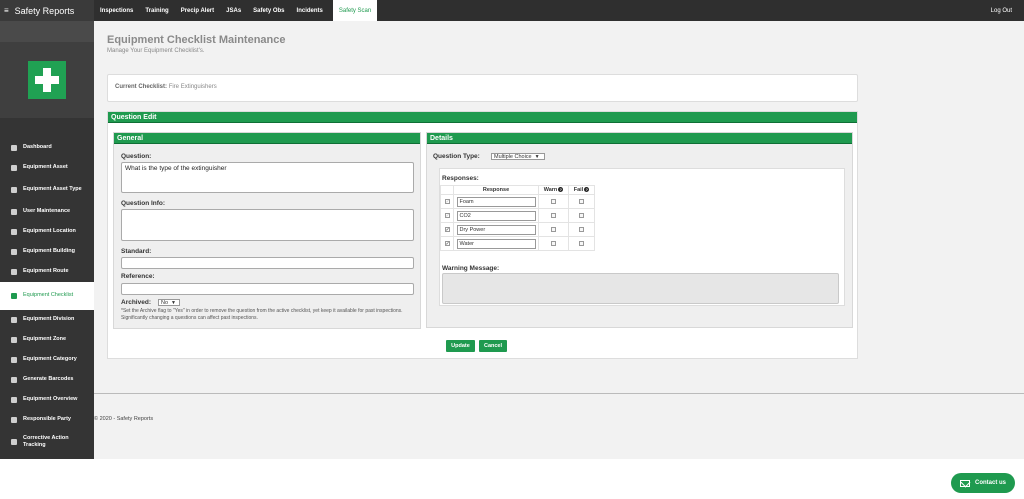 Image resolution: width=1024 pixels, height=499 pixels. What do you see at coordinates (482, 88) in the screenshot?
I see `current-checklist-card: Current Checklist: Fire Extinguishers` at bounding box center [482, 88].